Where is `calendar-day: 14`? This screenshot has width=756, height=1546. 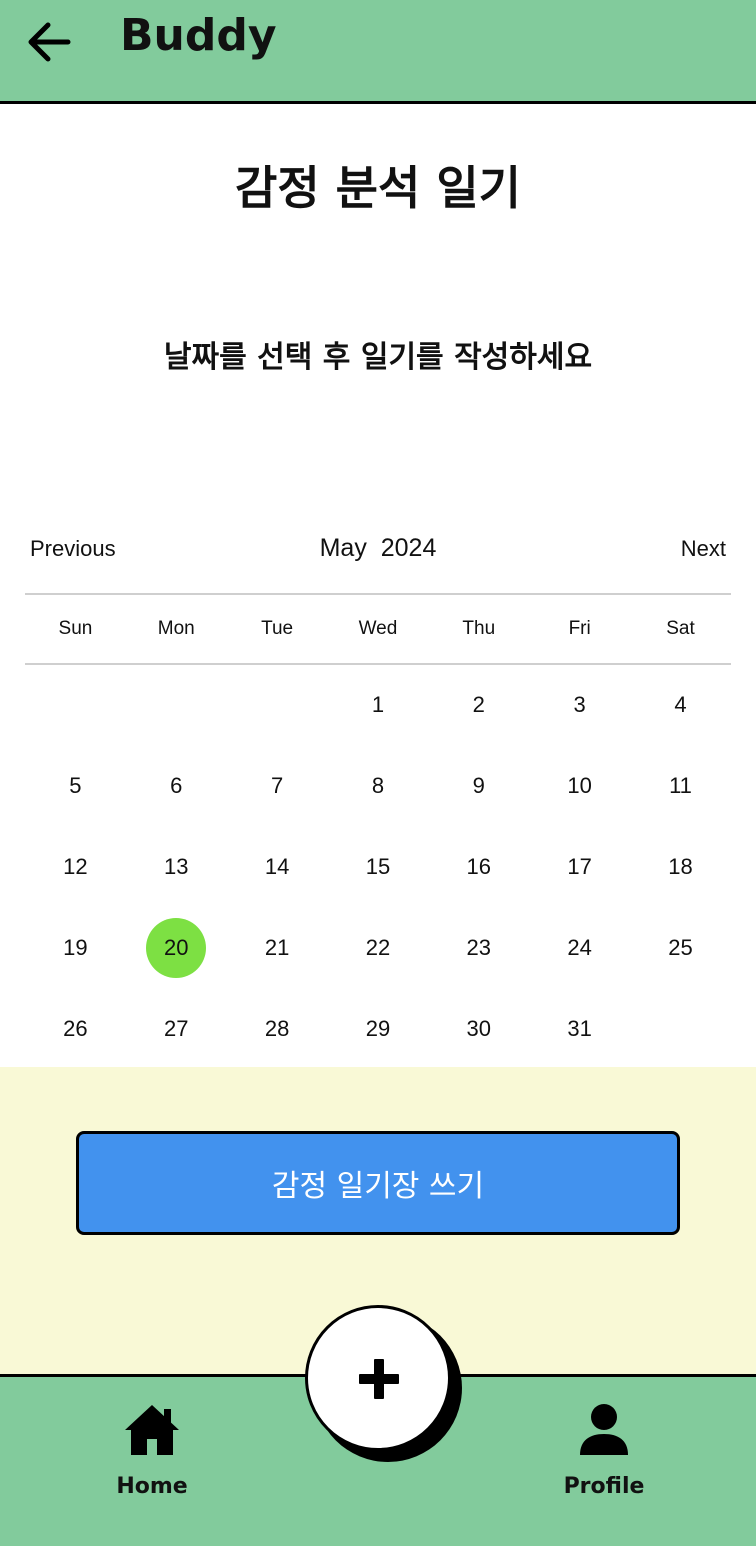 calendar-day: 14 is located at coordinates (277, 867).